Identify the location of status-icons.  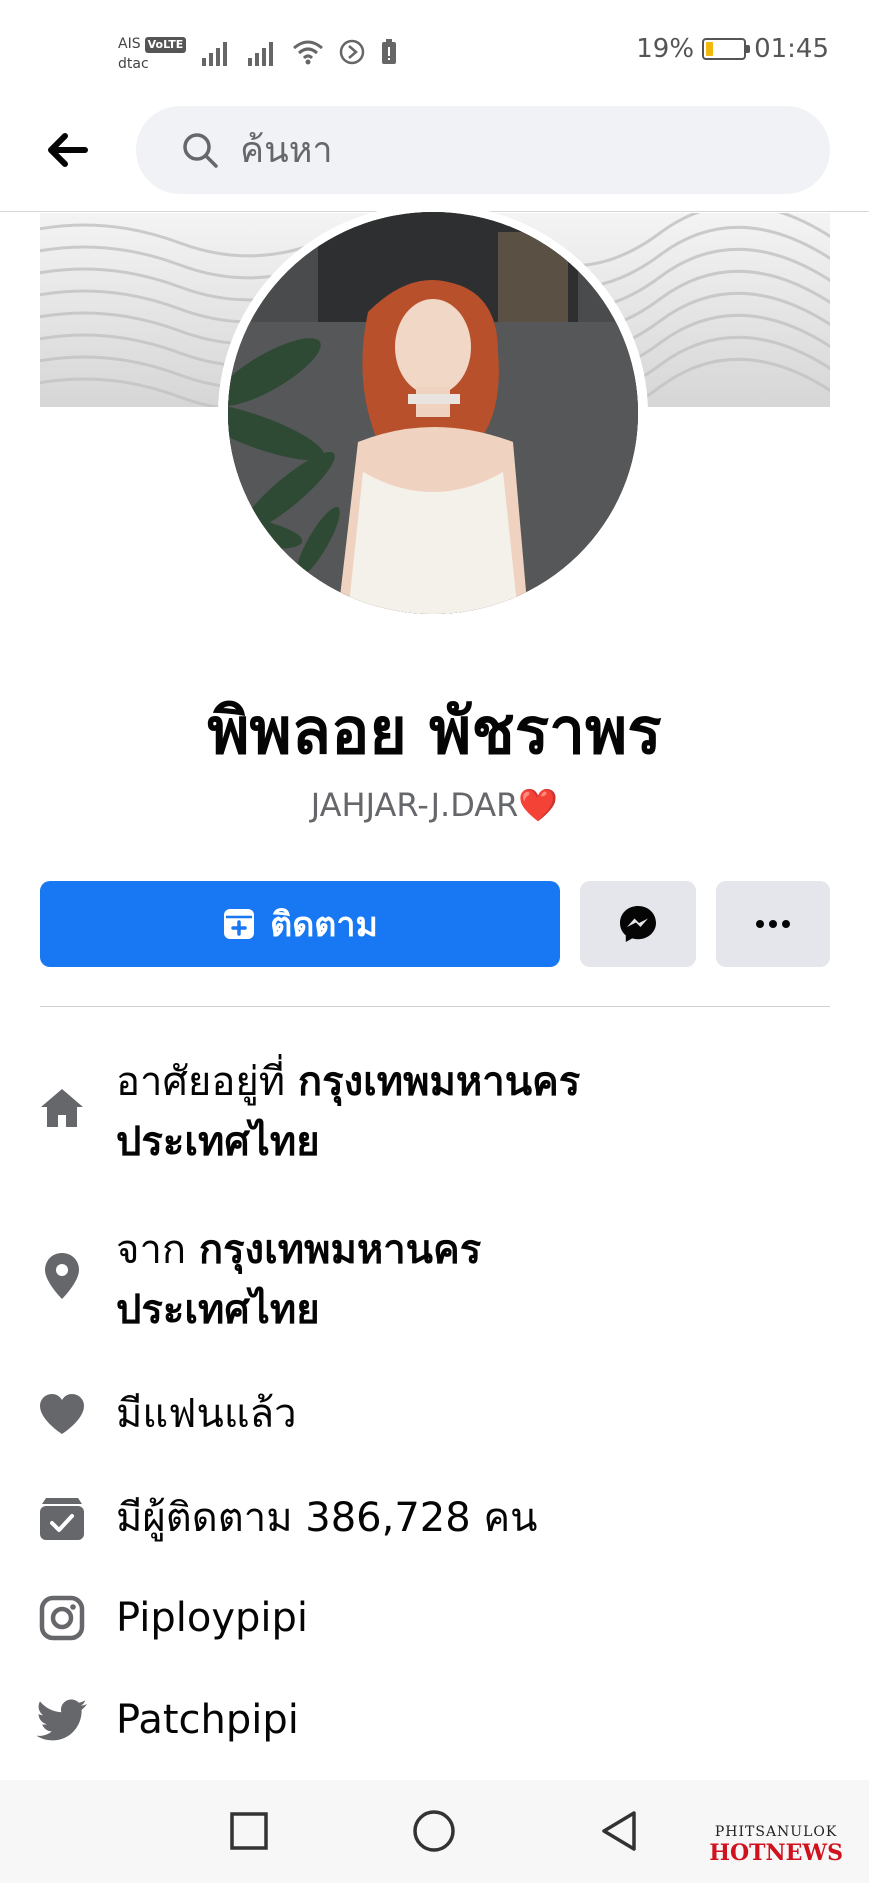
(299, 52).